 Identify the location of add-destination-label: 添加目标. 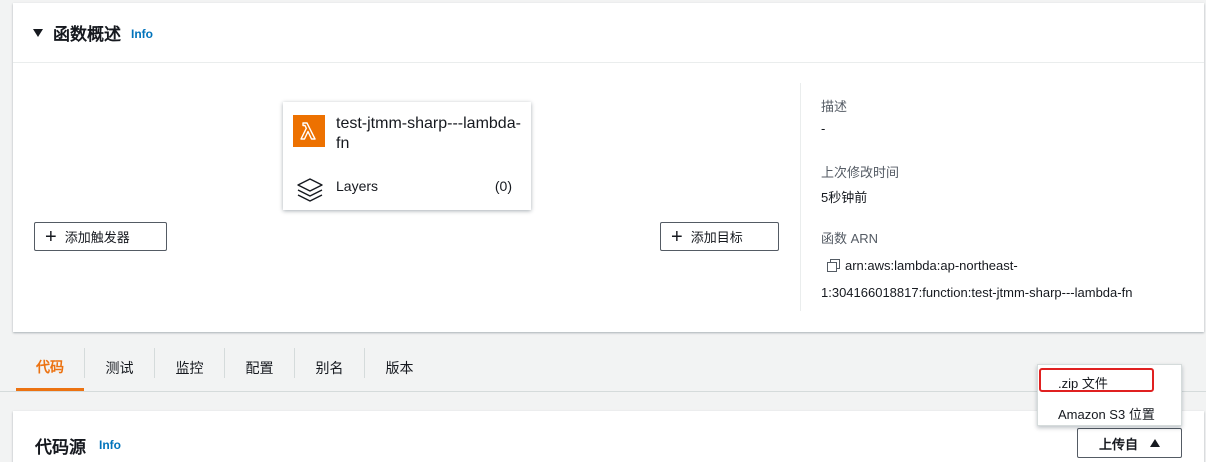
(716, 237).